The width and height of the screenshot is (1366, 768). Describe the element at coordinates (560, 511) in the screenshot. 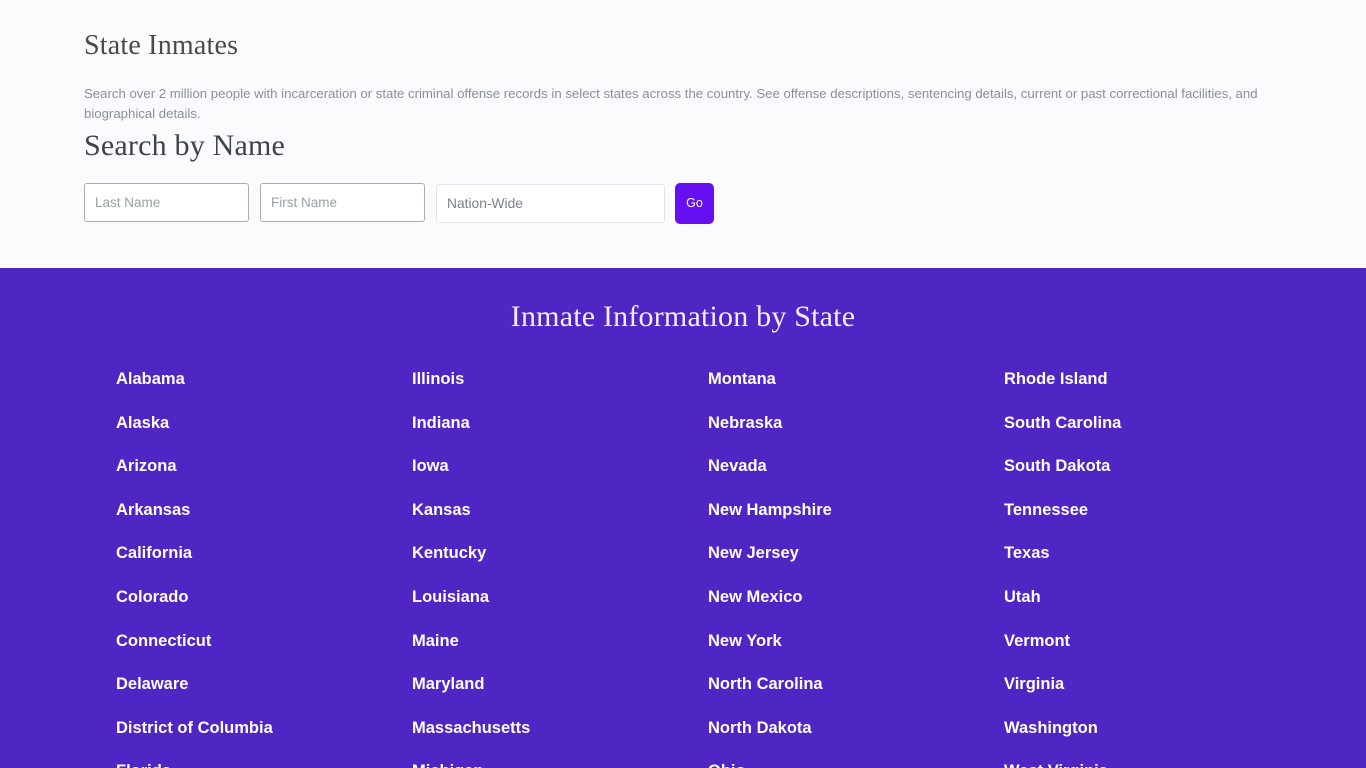

I see `state-link-kansas: Kansas` at that location.